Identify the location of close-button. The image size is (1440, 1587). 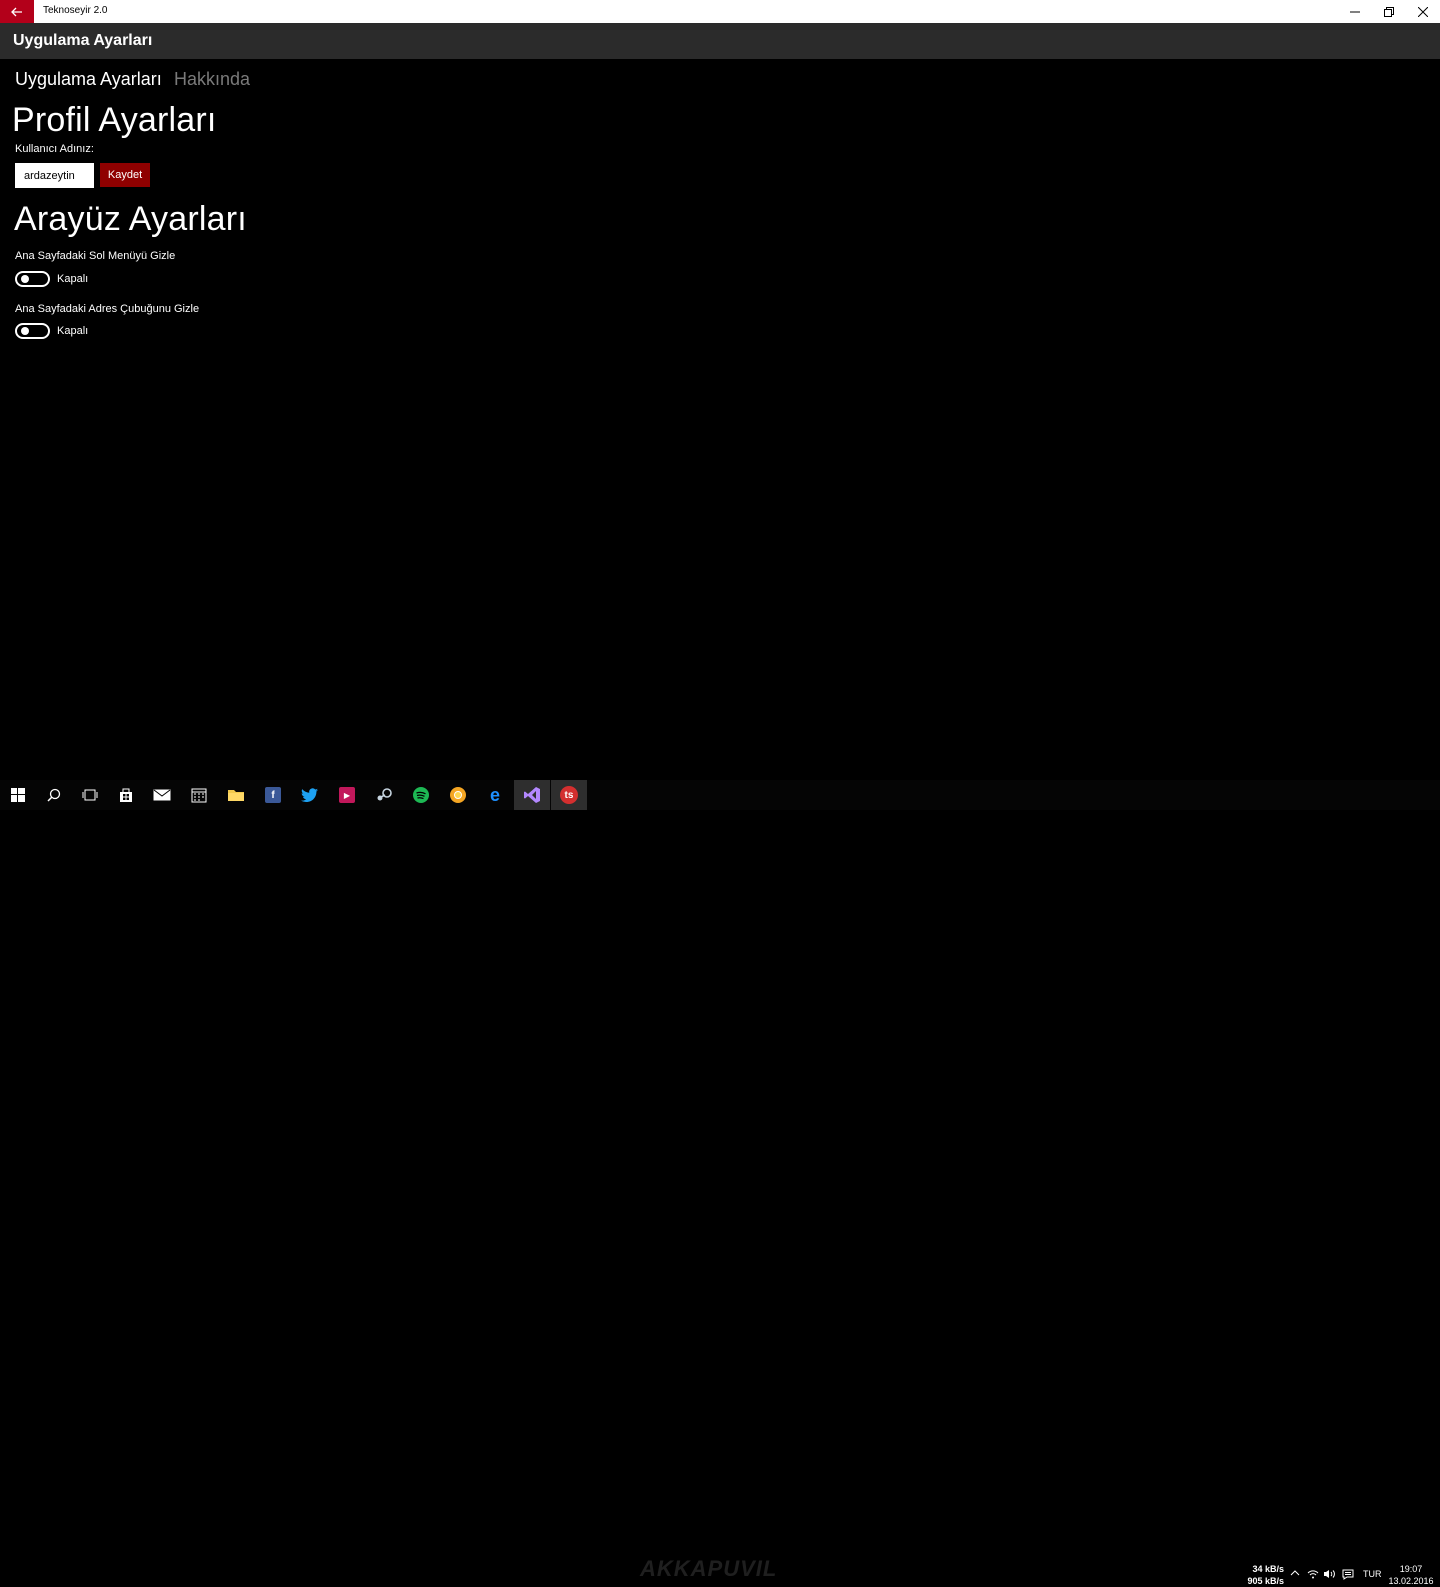
(1423, 11).